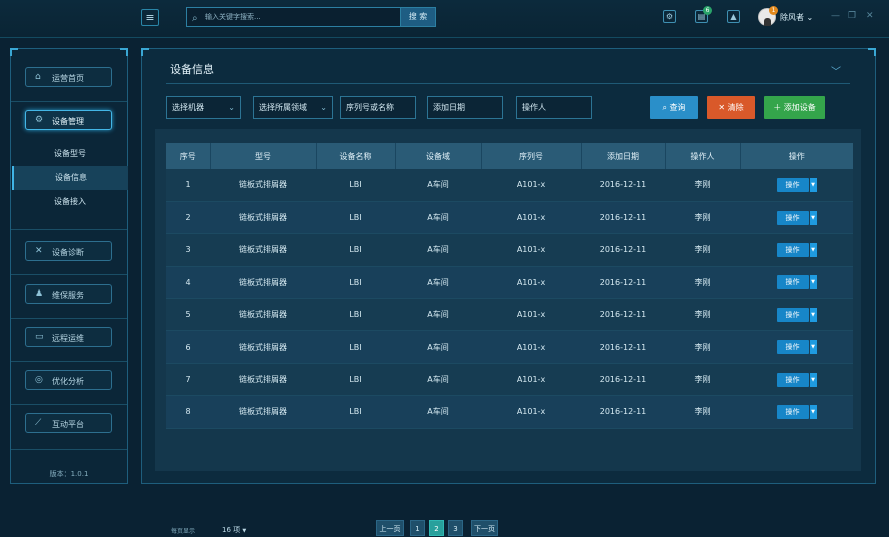 The width and height of the screenshot is (889, 537). What do you see at coordinates (852, 16) in the screenshot?
I see `restore-icon: ❐` at bounding box center [852, 16].